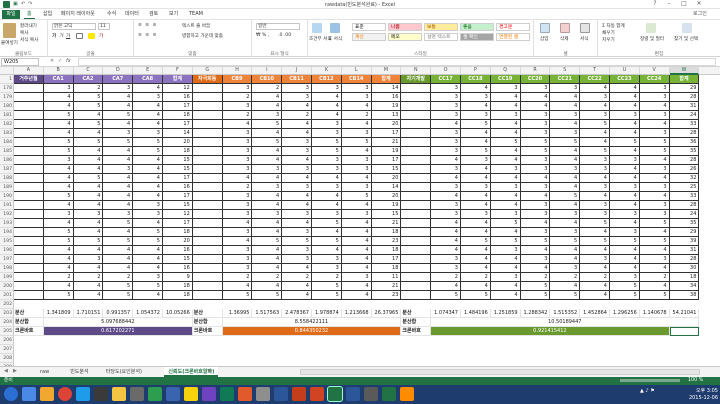 This screenshot has width=720, height=404. What do you see at coordinates (173, 394) in the screenshot?
I see `app-blue-icon` at bounding box center [173, 394].